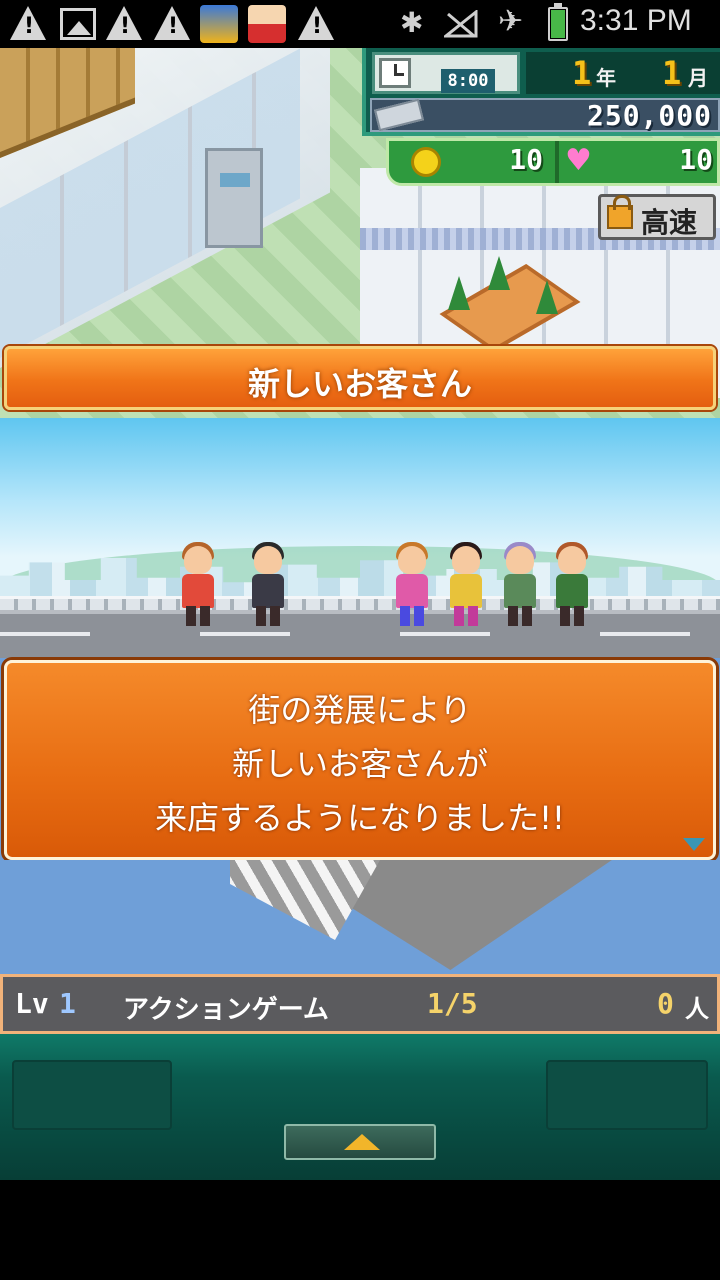  What do you see at coordinates (665, 1003) in the screenshot?
I see `visitor-count: 0` at bounding box center [665, 1003].